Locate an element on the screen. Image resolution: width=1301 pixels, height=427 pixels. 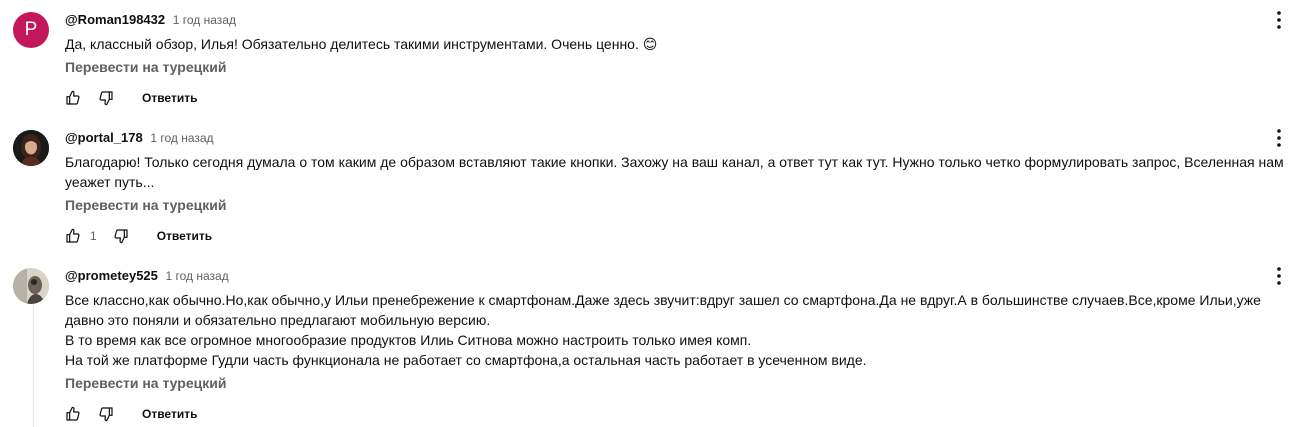
comment-header: @Roman198432 1 год назад is located at coordinates (150, 19).